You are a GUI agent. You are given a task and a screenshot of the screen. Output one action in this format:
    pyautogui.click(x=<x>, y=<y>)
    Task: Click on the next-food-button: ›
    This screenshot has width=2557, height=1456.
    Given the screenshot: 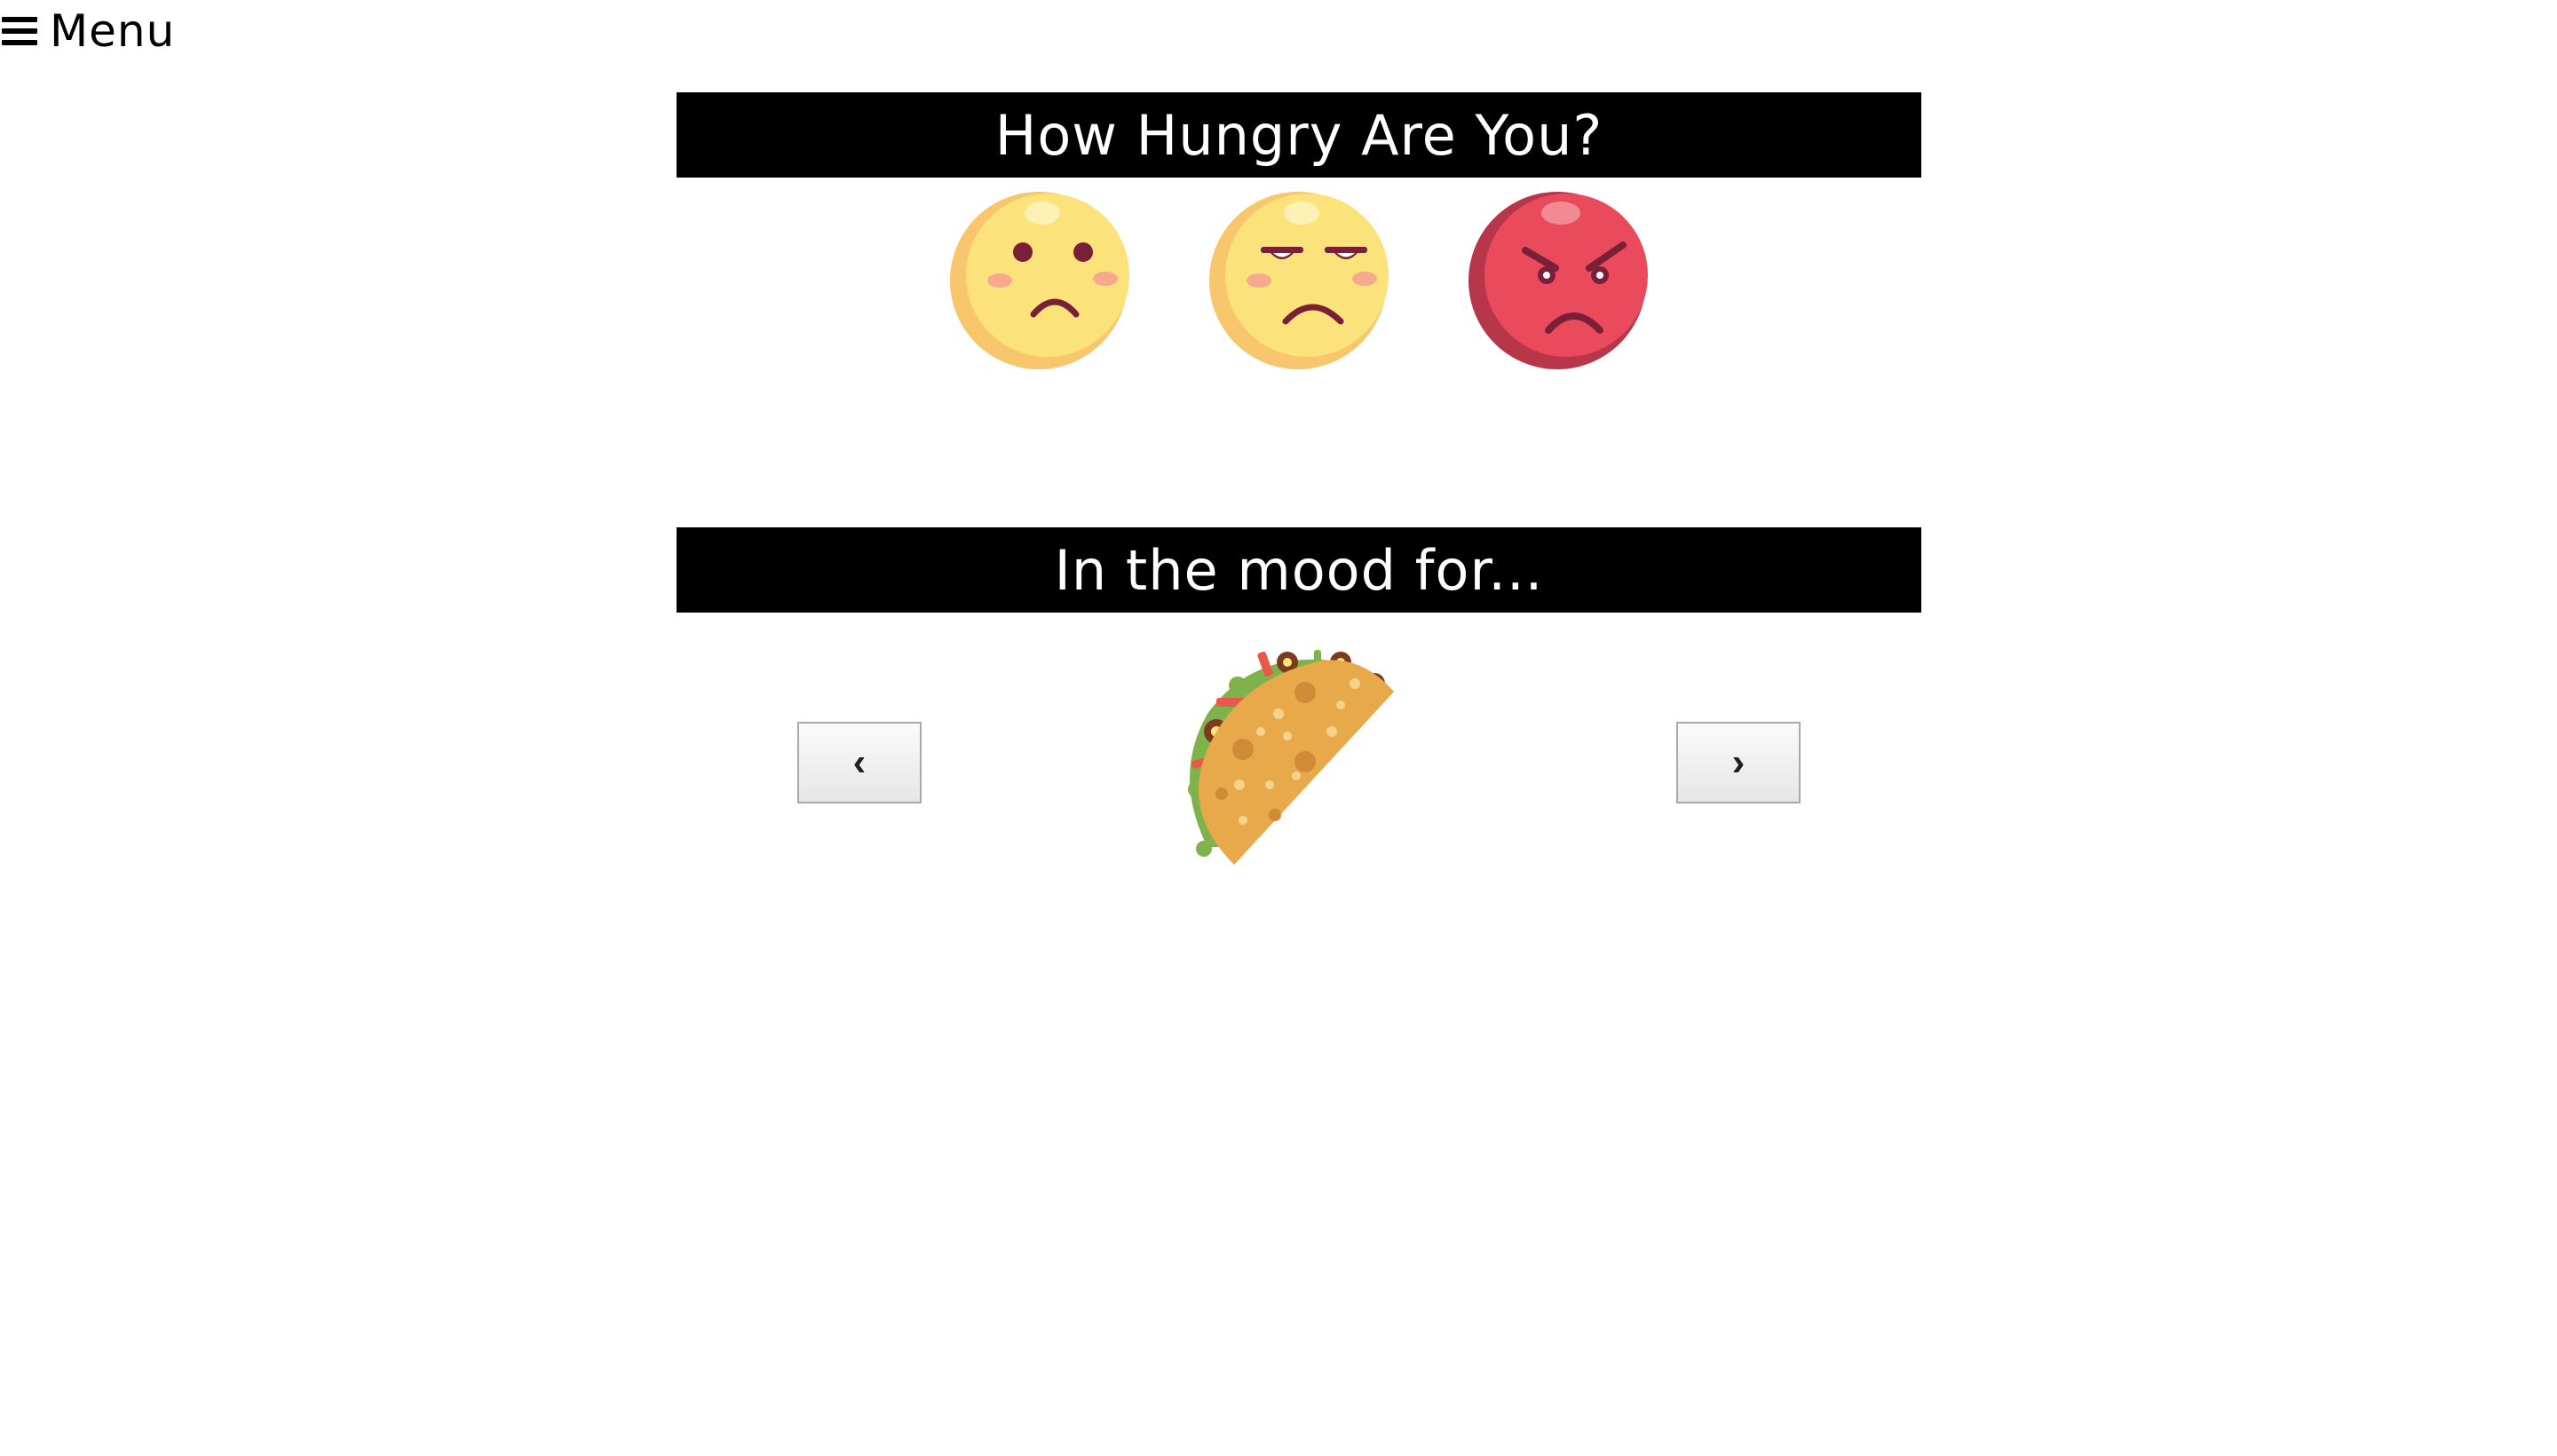 What is the action you would take?
    pyautogui.click(x=1738, y=762)
    